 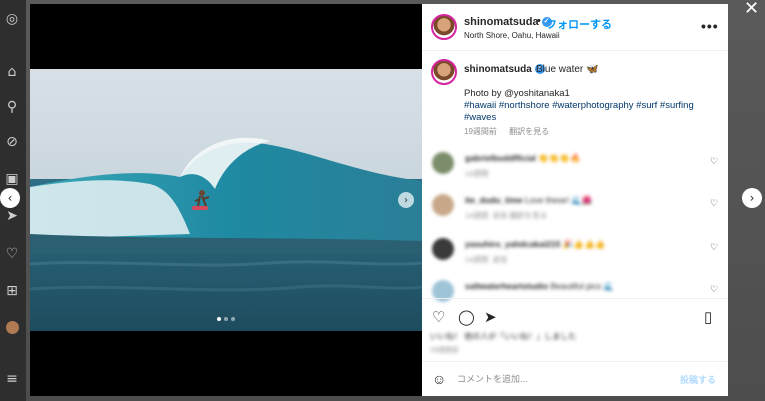 I want to click on comment-text: saltwaterheartstudio Beautiful pics 🌊, so click(x=539, y=286).